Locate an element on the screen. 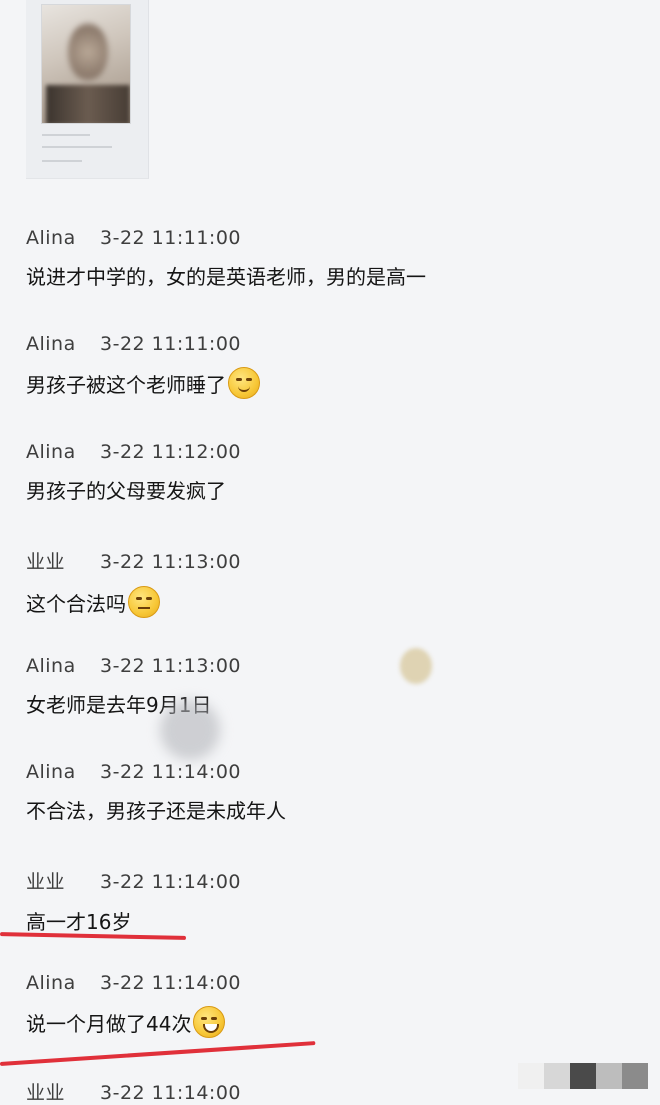 Image resolution: width=660 pixels, height=1105 pixels. shared-photo-card is located at coordinates (87, 89).